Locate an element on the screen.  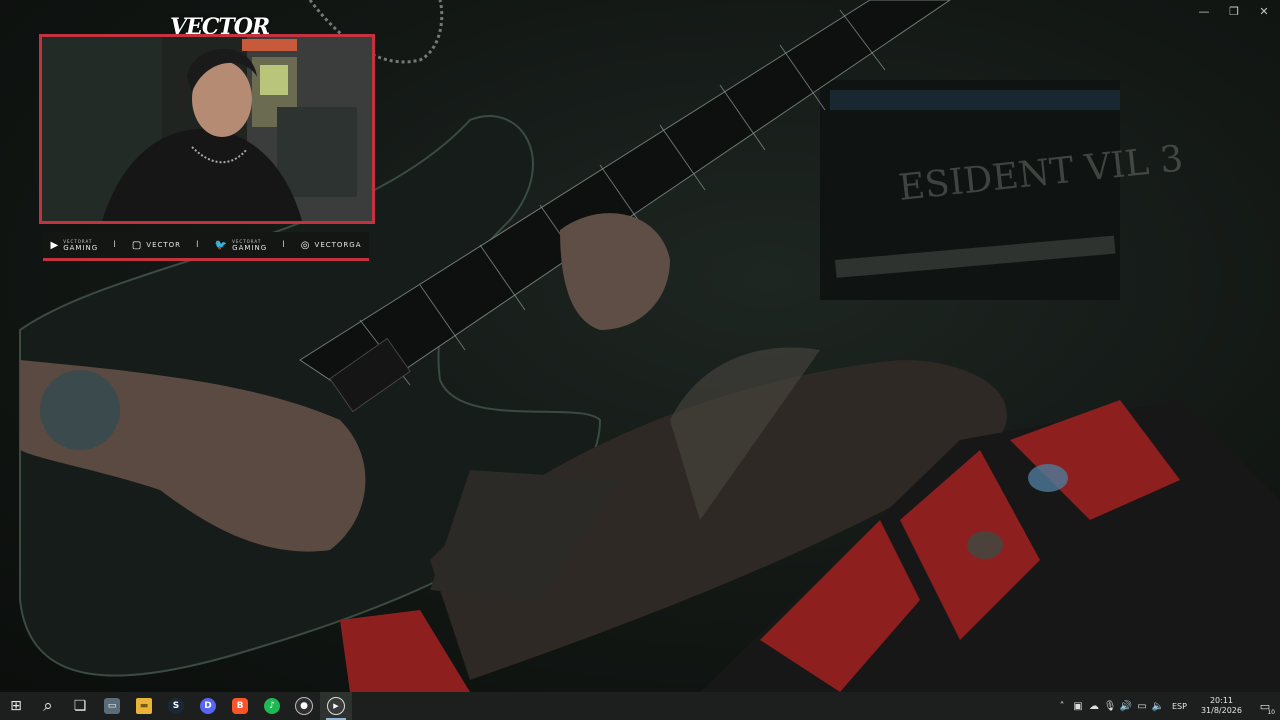
social-instagram: ◎ VECTORGA is located at coordinates (331, 245).